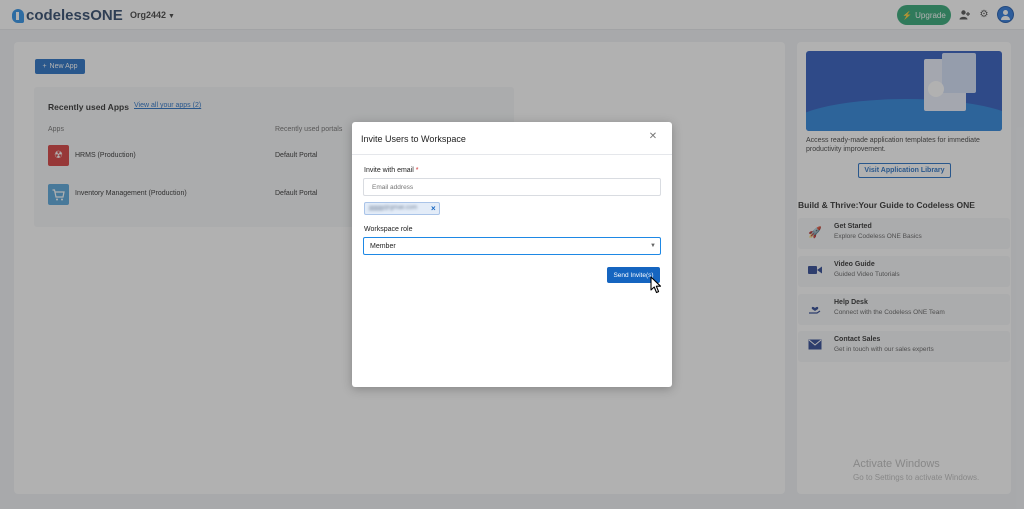 This screenshot has width=1024, height=509. Describe the element at coordinates (417, 170) in the screenshot. I see `required-mark: *` at that location.